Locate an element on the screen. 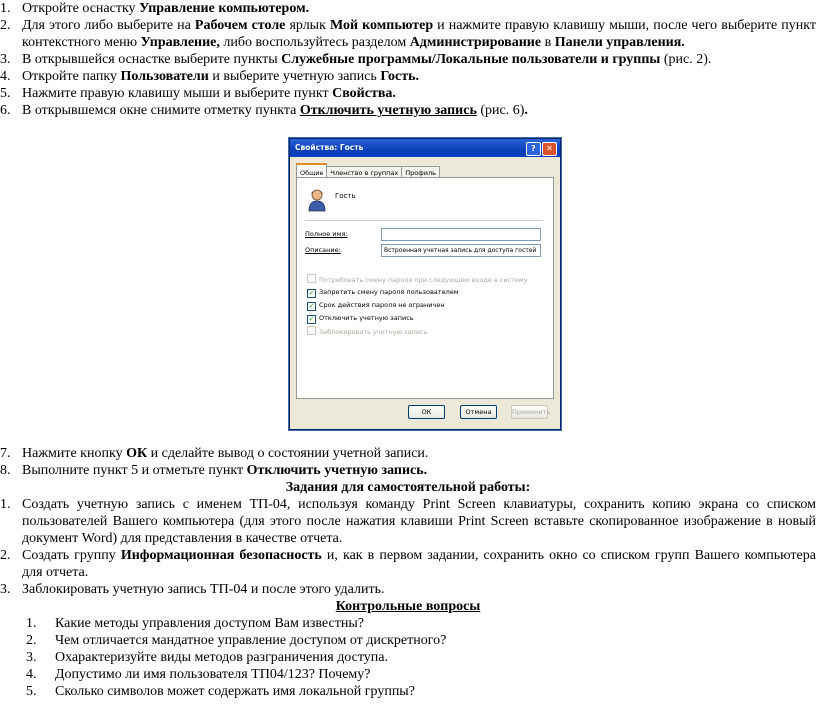 The height and width of the screenshot is (723, 816). item-number: 8. is located at coordinates (5, 470).